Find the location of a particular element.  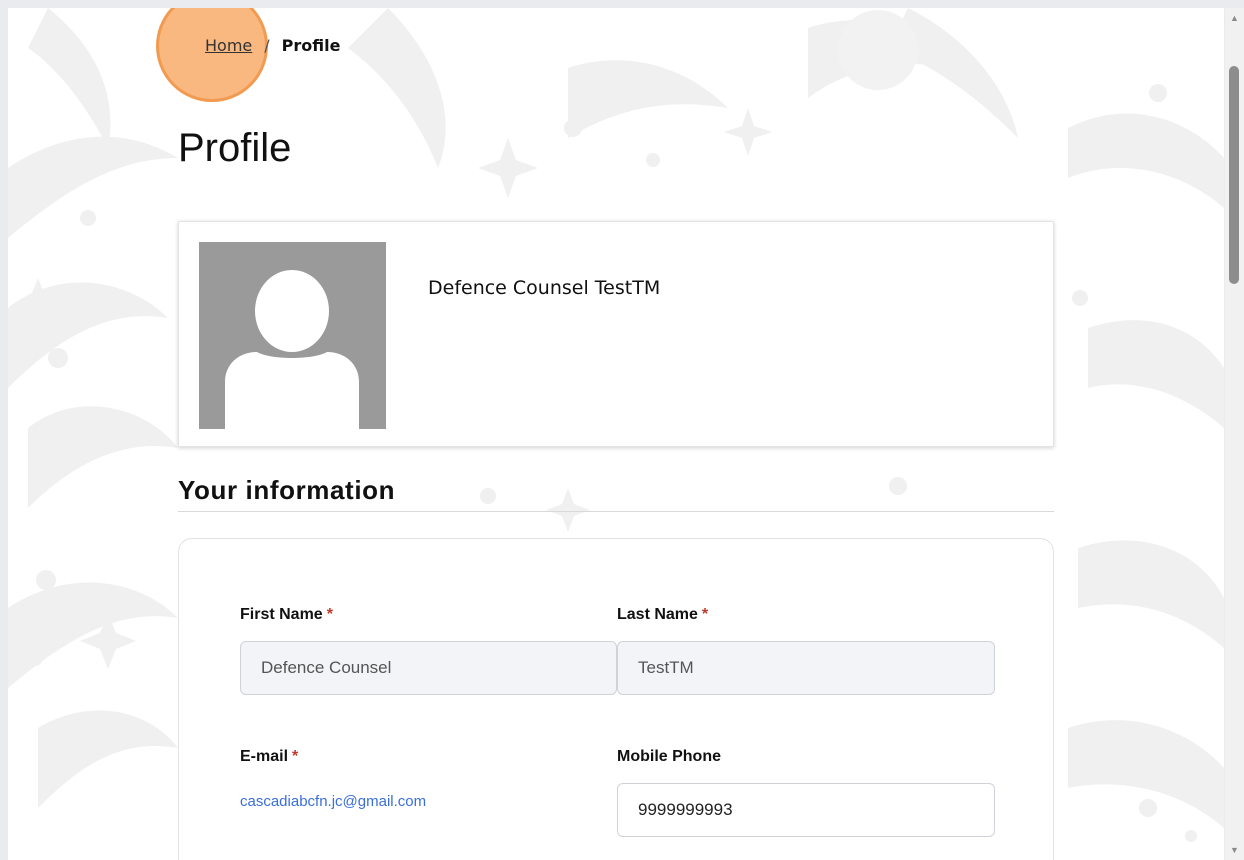

email-label: E-mail * is located at coordinates (269, 757).